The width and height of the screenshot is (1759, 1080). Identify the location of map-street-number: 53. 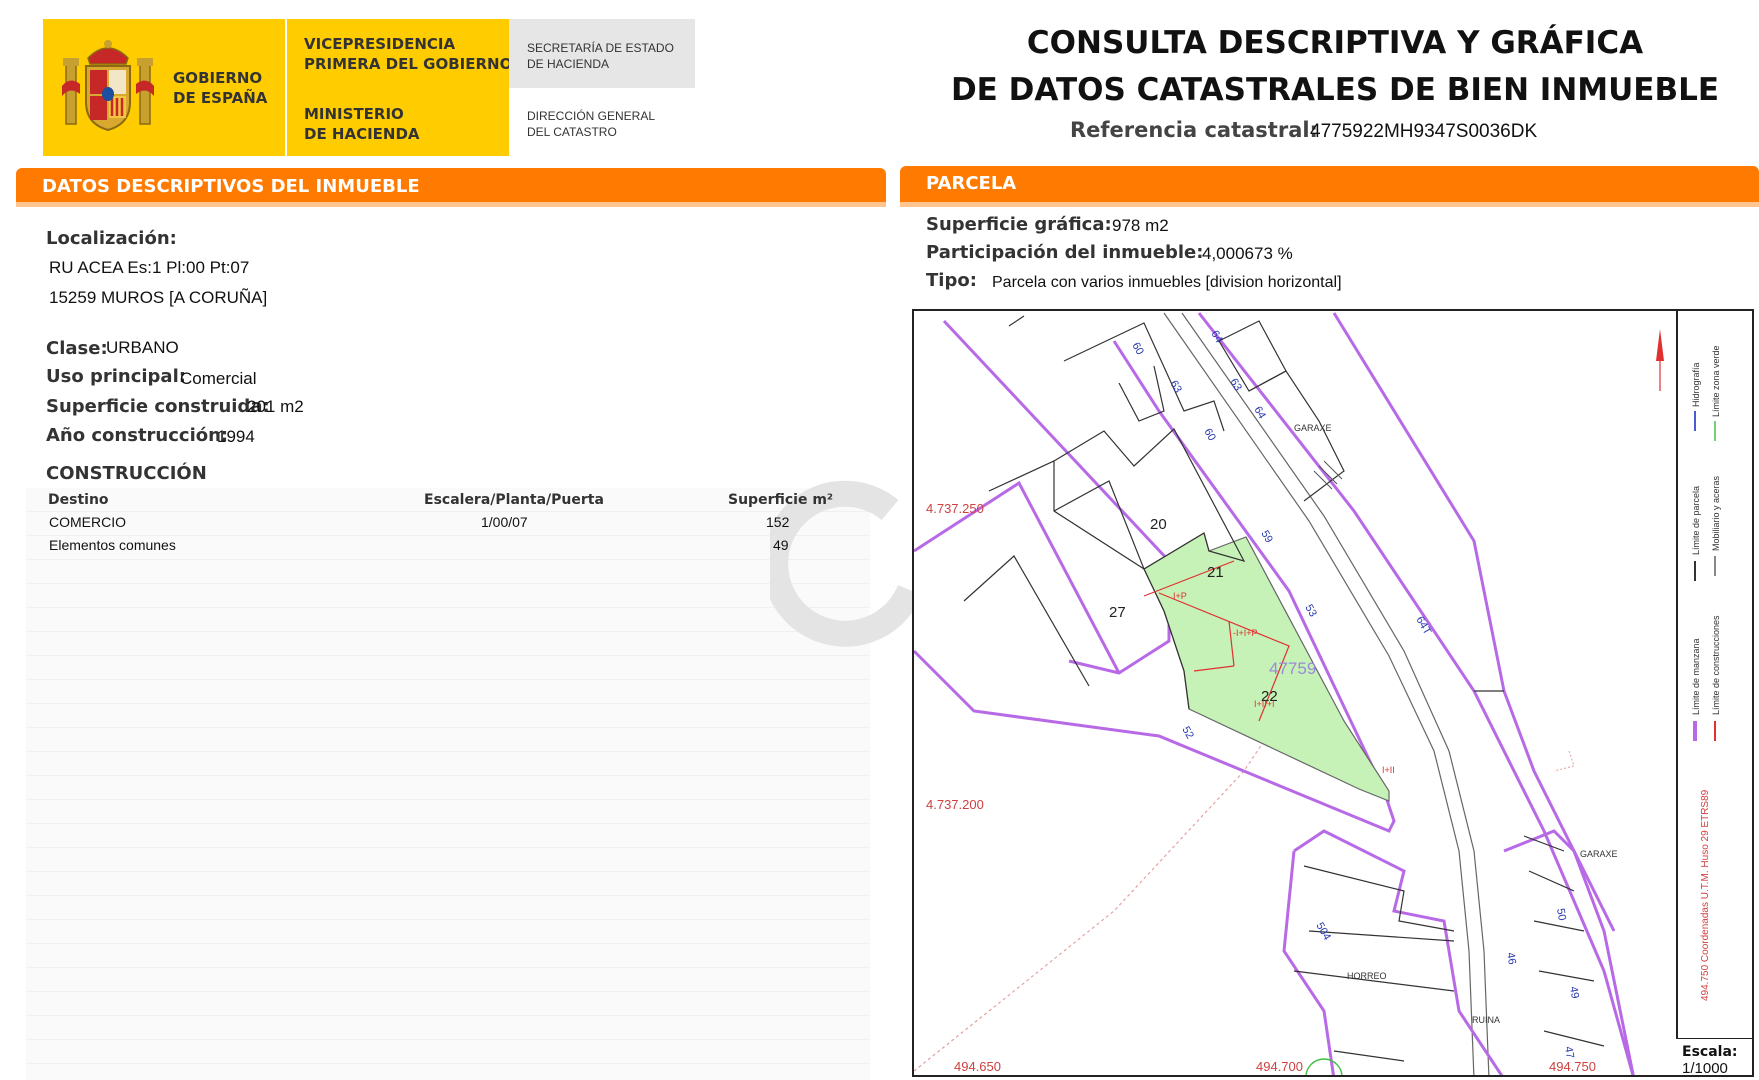
(1310, 611).